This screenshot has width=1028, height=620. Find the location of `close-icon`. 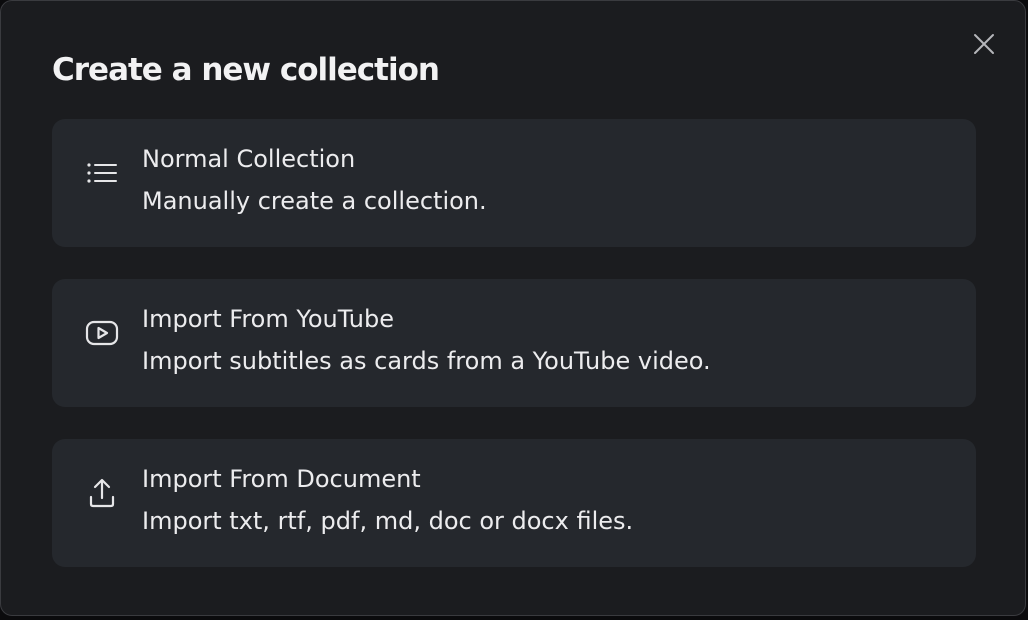

close-icon is located at coordinates (984, 44).